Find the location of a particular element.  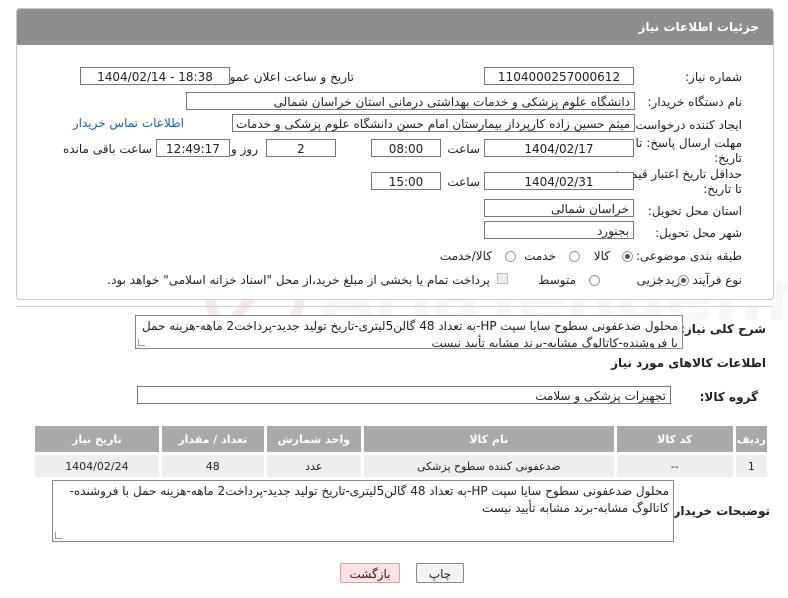

days-remaining-field: 2 is located at coordinates (301, 148).